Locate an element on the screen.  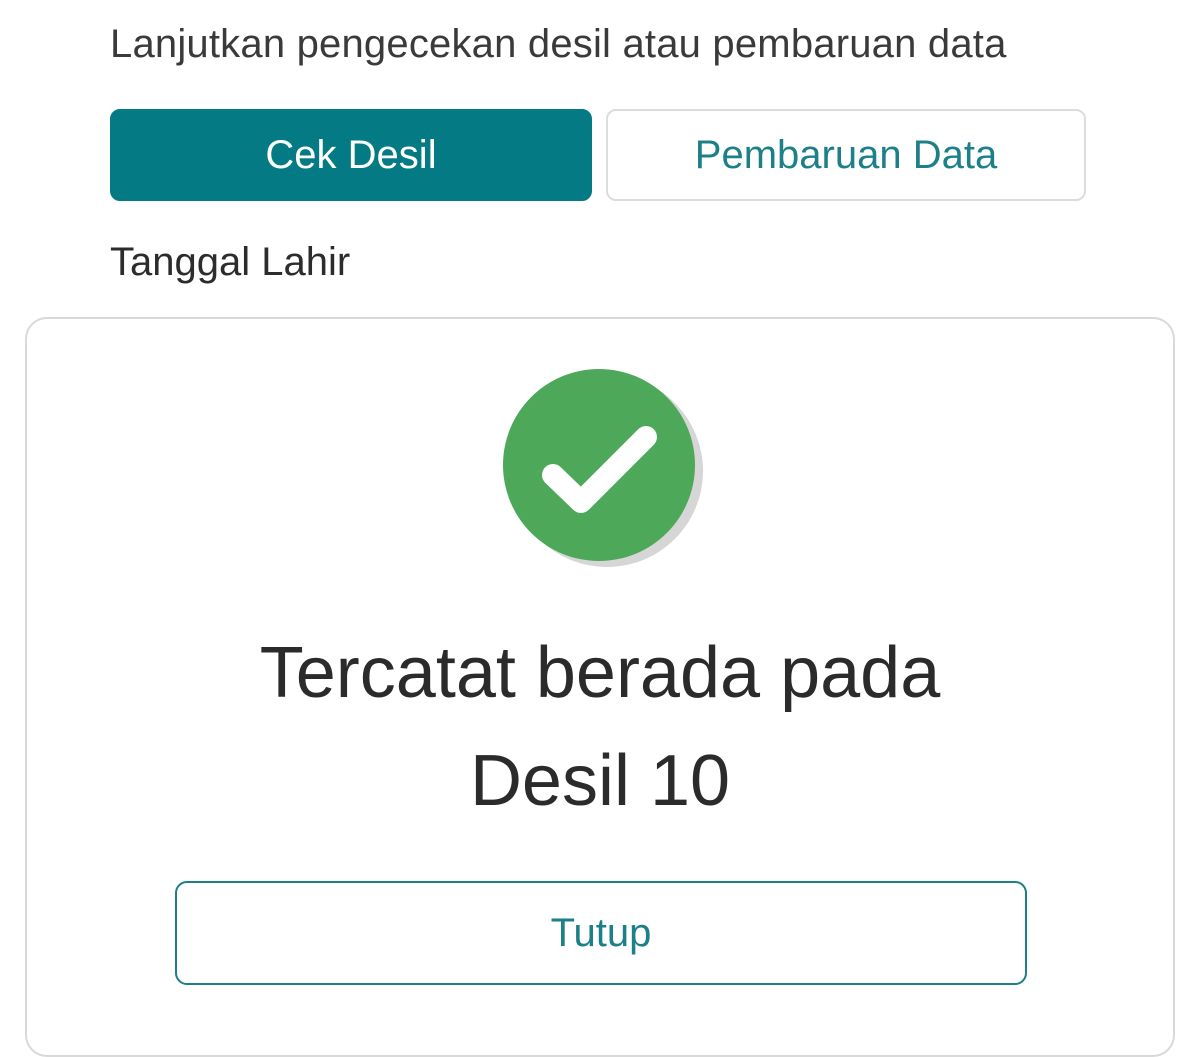
date-of-birth-label: Tanggal Lahir is located at coordinates (230, 262).